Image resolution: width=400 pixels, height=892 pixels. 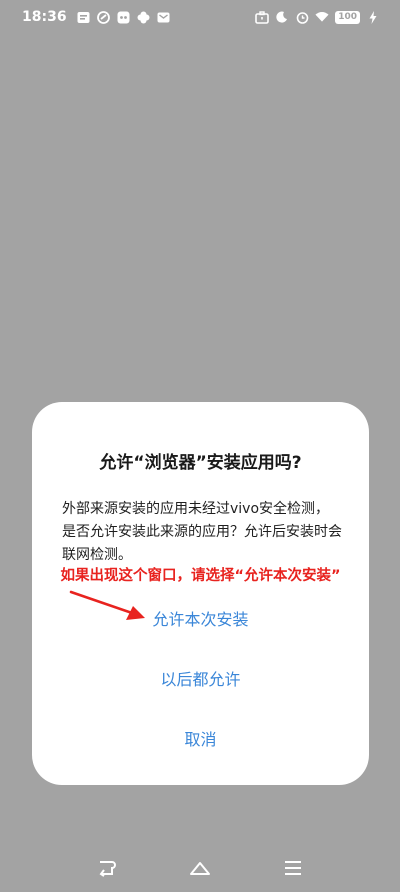 I want to click on navigation-bar, so click(x=200, y=868).